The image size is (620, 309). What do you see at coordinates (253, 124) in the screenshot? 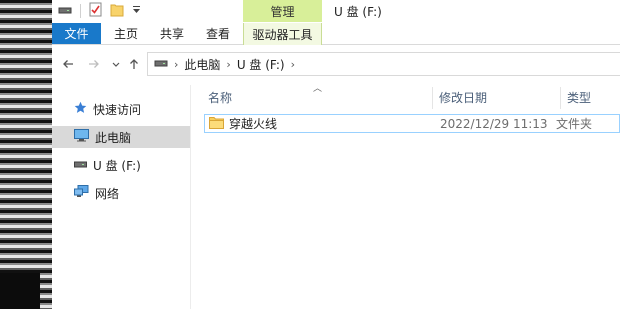
I see `file-name: 穿越火线` at bounding box center [253, 124].